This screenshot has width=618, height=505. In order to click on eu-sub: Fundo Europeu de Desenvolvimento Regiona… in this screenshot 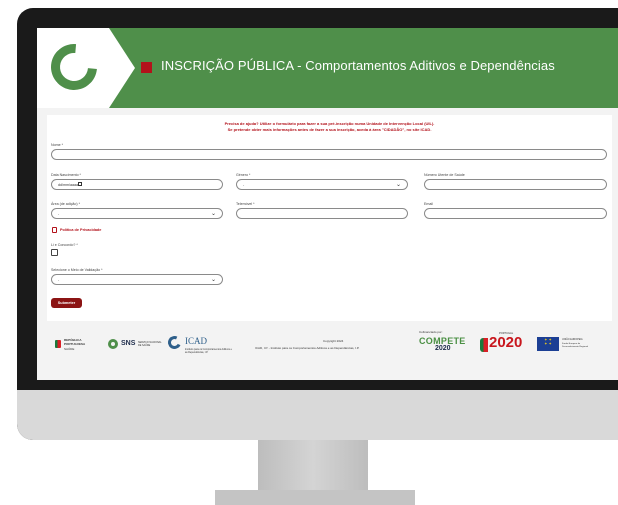, I will do `click(575, 345)`.